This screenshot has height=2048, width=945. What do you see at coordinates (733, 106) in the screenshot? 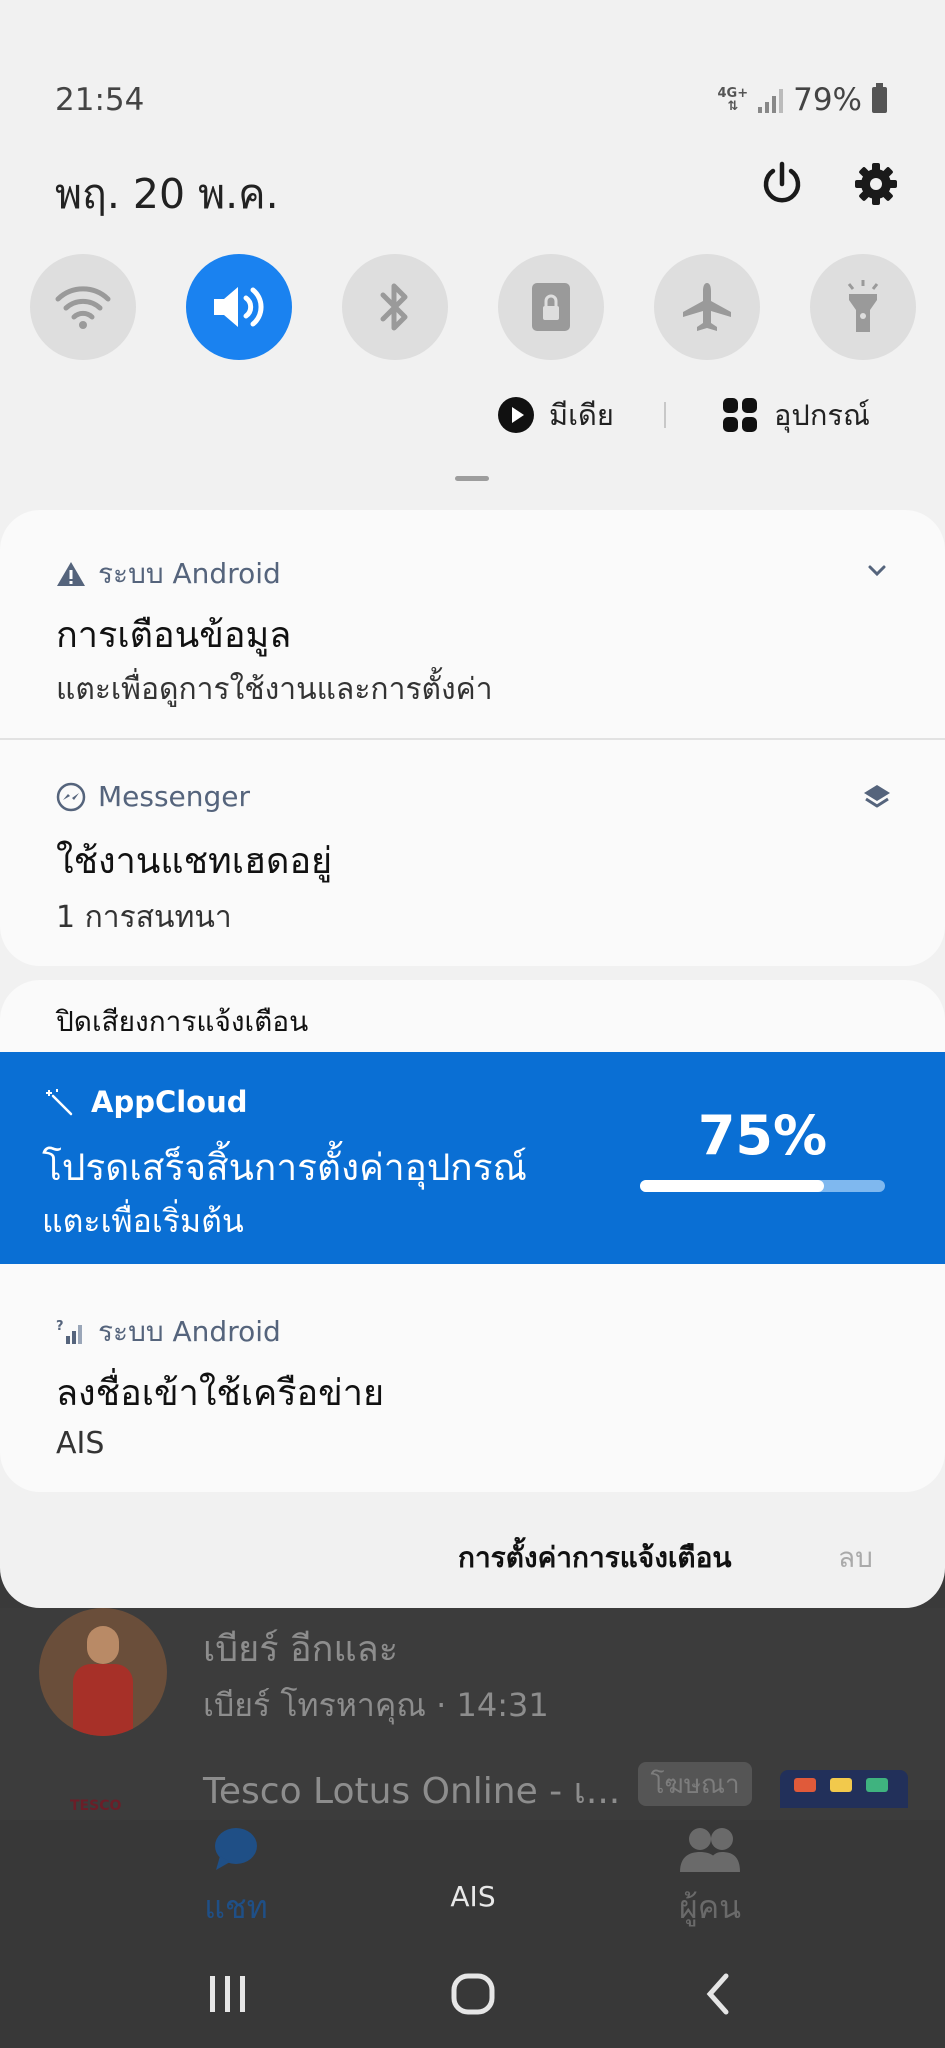
I see `data-arrows-icon: ⇅` at bounding box center [733, 106].